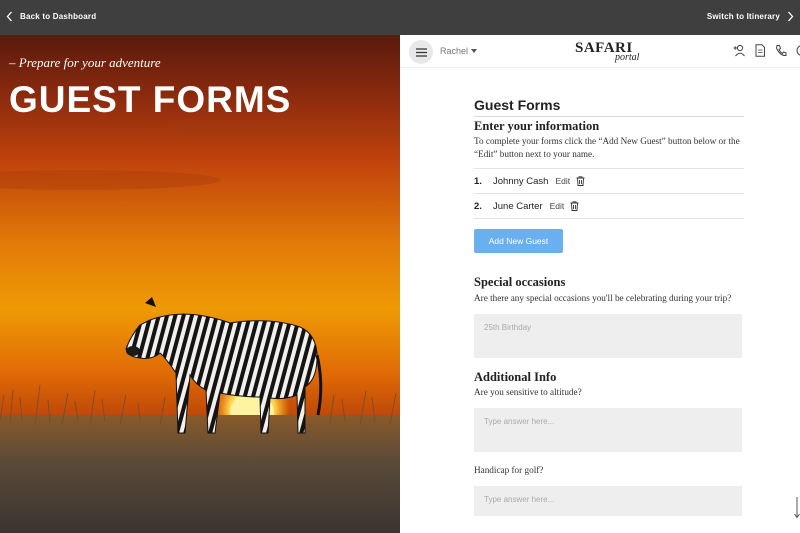  I want to click on phone-icon, so click(781, 50).